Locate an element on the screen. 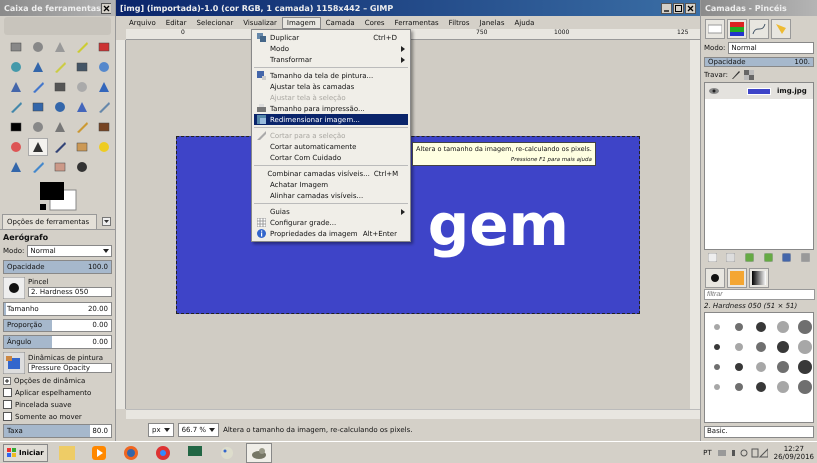 This screenshot has width=817, height=463. windows-logo-icon is located at coordinates (12, 453).